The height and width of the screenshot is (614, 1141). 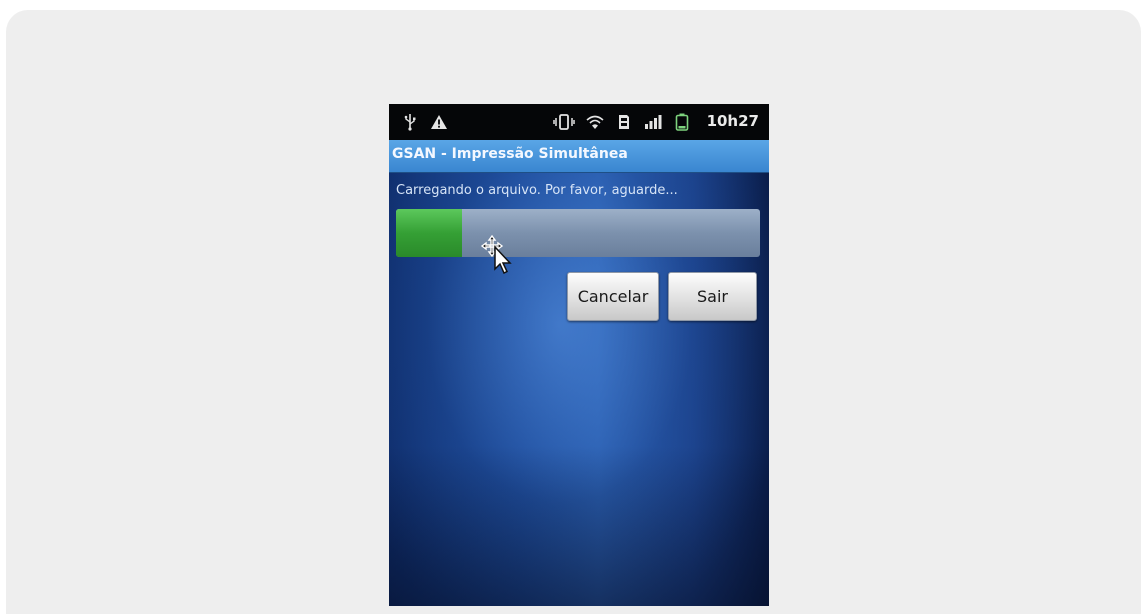 What do you see at coordinates (579, 122) in the screenshot?
I see `status-bar: 10h27` at bounding box center [579, 122].